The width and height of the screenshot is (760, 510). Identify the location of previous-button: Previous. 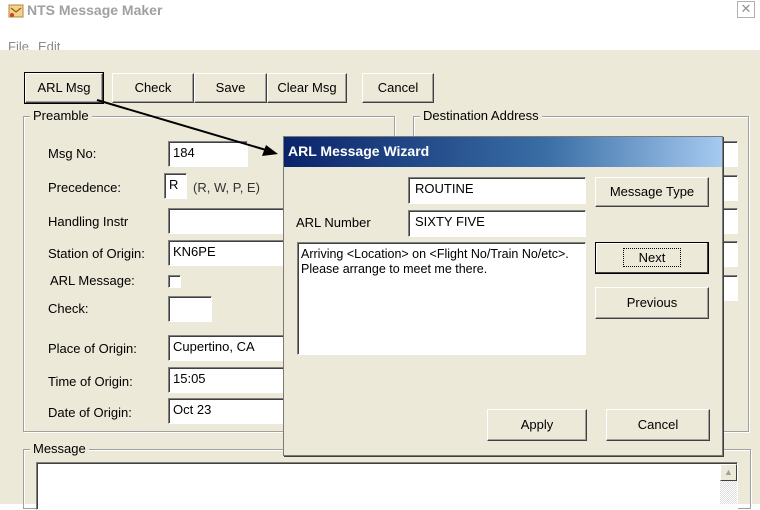
(652, 303).